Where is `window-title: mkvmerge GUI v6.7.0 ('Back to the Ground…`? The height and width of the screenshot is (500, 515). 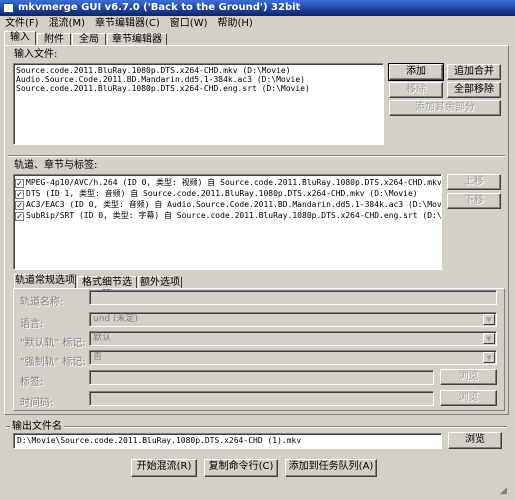
window-title: mkvmerge GUI v6.7.0 ('Back to the Ground… is located at coordinates (159, 7).